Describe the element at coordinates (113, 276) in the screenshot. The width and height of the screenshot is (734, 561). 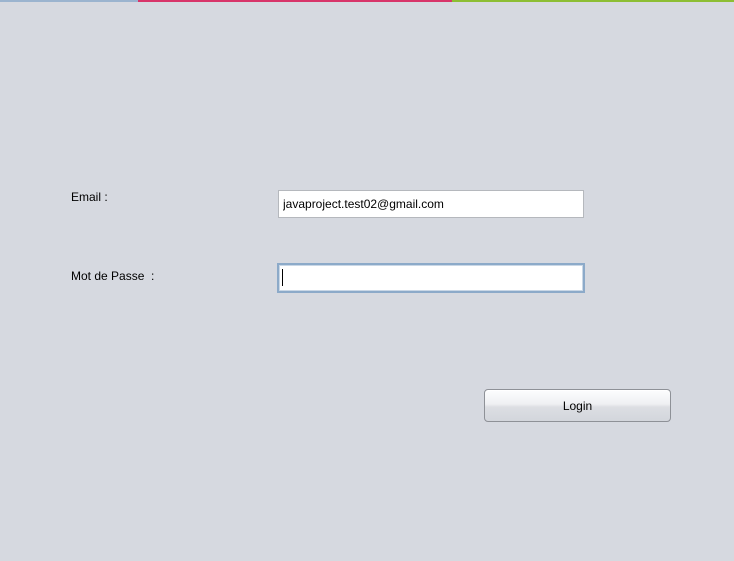
I see `password-label: Mot de Passe :` at that location.